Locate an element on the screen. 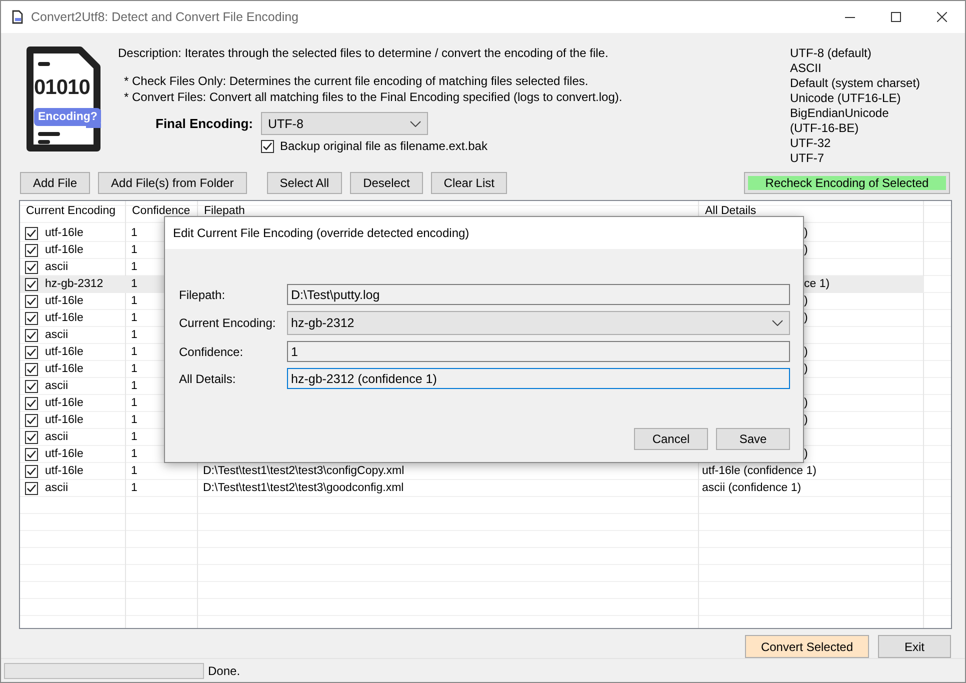  dialog-title: Edit Current File Encoding (override detected encoding) is located at coordinates (484, 233).